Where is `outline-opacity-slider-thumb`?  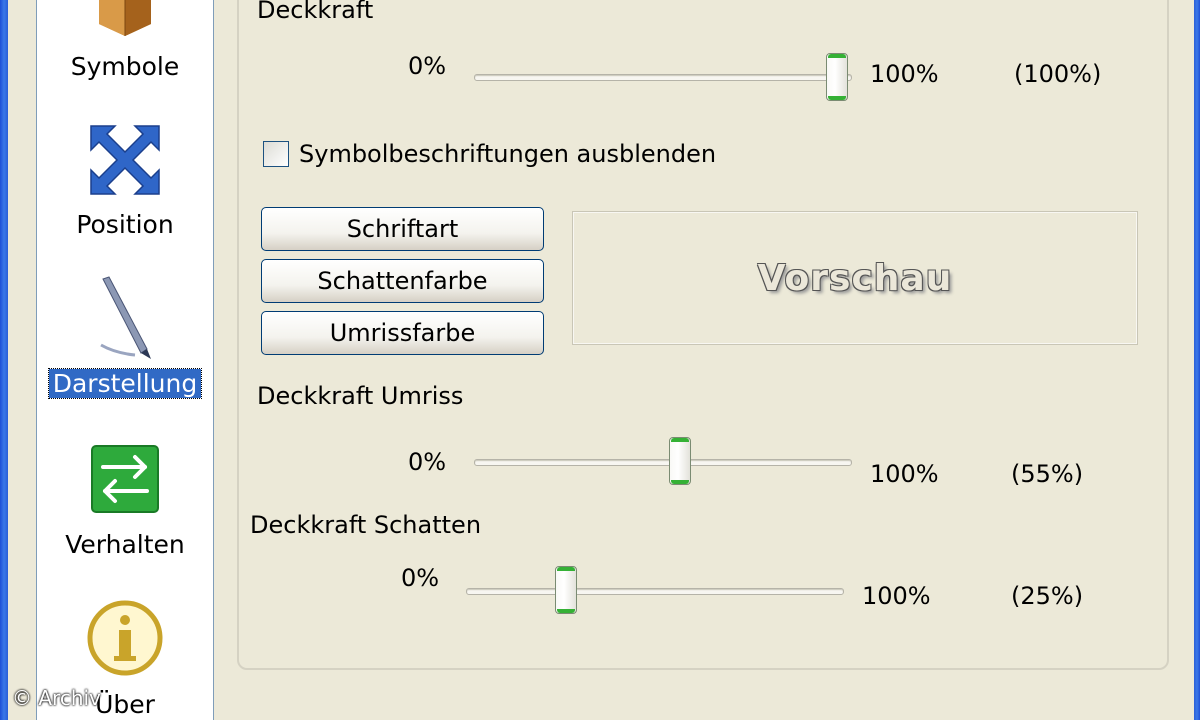
outline-opacity-slider-thumb is located at coordinates (680, 461).